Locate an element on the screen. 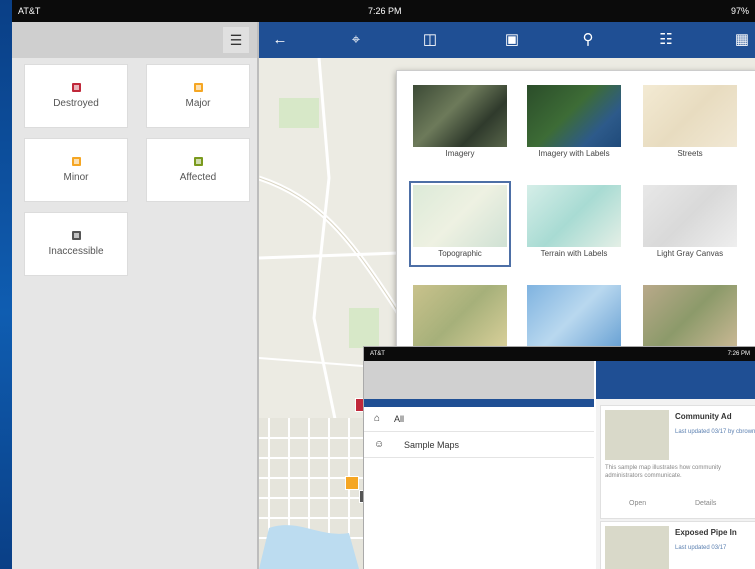 This screenshot has height=569, width=755. destroyed-icon is located at coordinates (76, 87).